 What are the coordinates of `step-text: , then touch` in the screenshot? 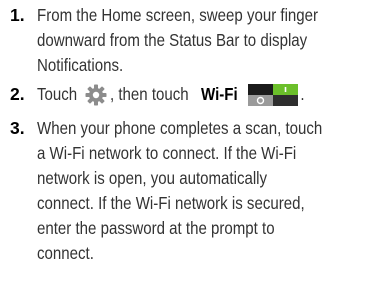 It's located at (149, 94).